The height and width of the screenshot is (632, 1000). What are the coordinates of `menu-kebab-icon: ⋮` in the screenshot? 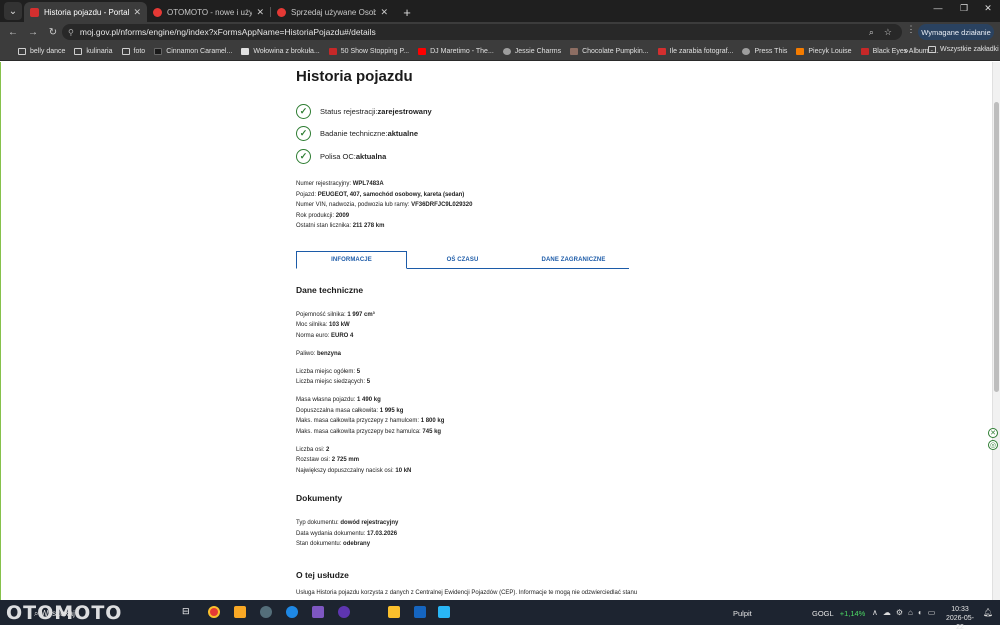 It's located at (911, 29).